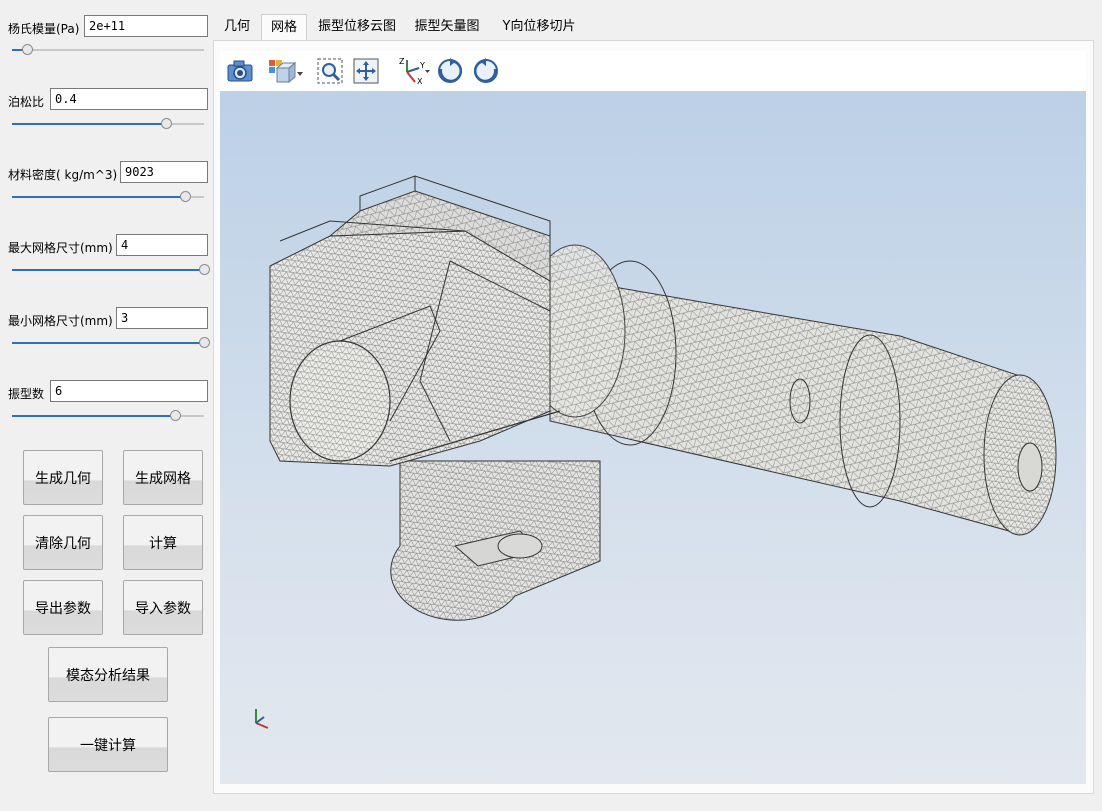 The image size is (1102, 811). Describe the element at coordinates (146, 26) in the screenshot. I see `youngs-modulus-input: 2e+11` at that location.